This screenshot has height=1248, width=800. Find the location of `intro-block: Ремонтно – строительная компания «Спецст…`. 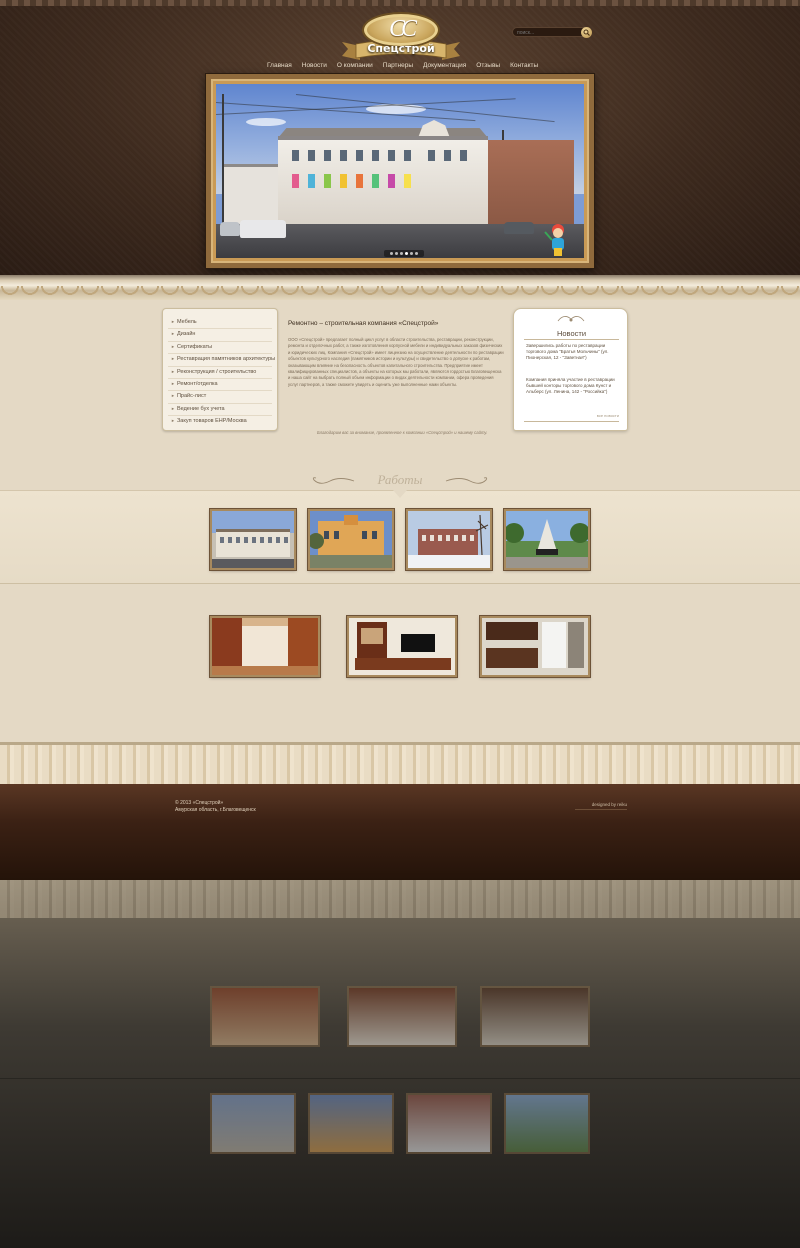

intro-block: Ремонтно – строительная компания «Спецст… is located at coordinates (396, 377).